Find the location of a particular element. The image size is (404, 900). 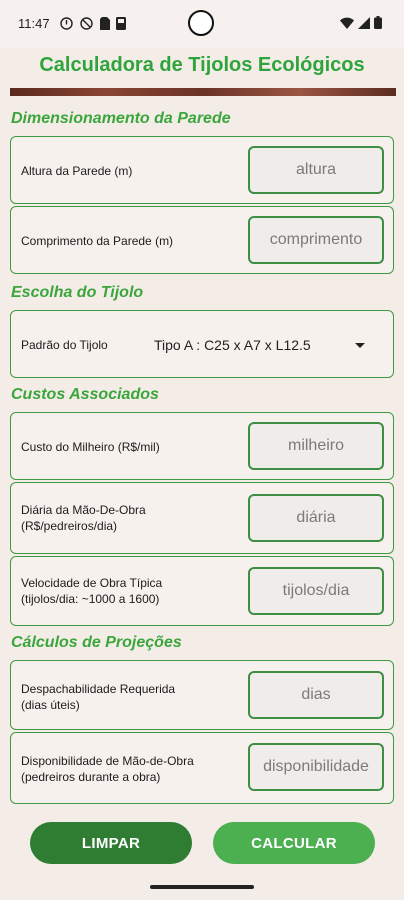

battery-icon is located at coordinates (378, 25).